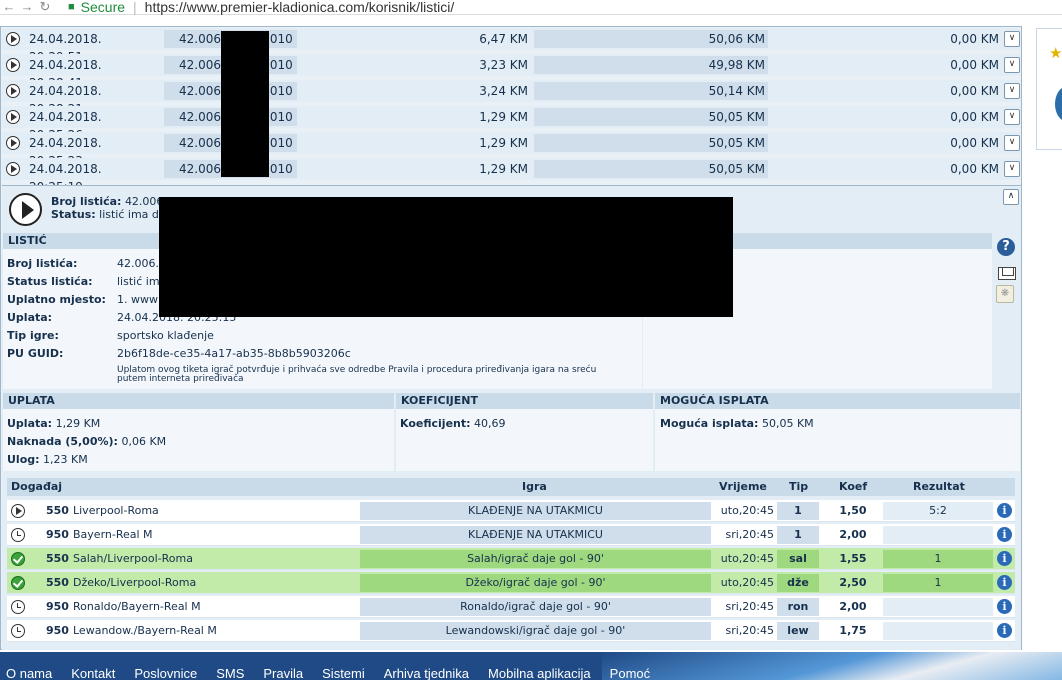  What do you see at coordinates (1058, 104) in the screenshot?
I see `circle-icon` at bounding box center [1058, 104].